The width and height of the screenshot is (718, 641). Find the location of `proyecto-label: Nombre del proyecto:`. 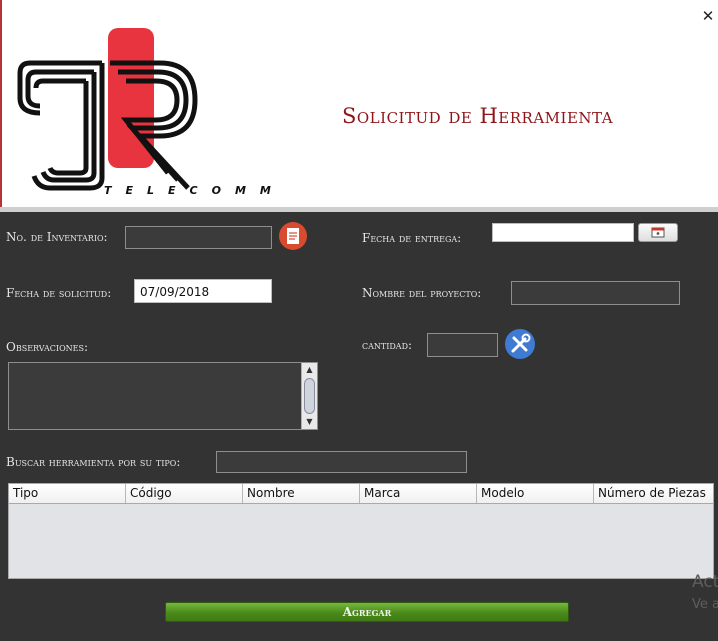

proyecto-label: Nombre del proyecto: is located at coordinates (422, 293).